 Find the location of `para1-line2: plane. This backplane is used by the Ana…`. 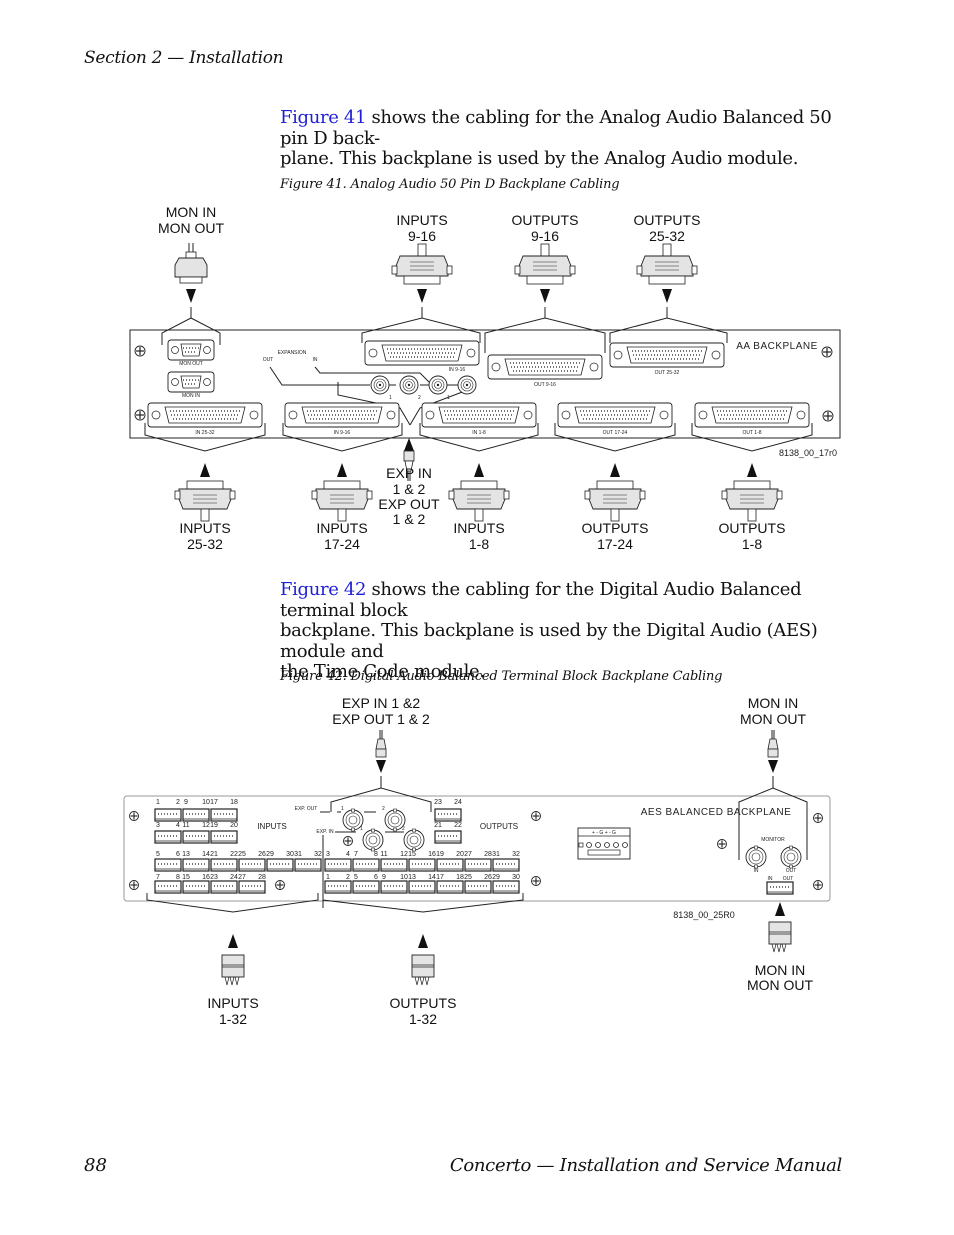

para1-line2: plane. This backplane is used by the Ana… is located at coordinates (539, 158).